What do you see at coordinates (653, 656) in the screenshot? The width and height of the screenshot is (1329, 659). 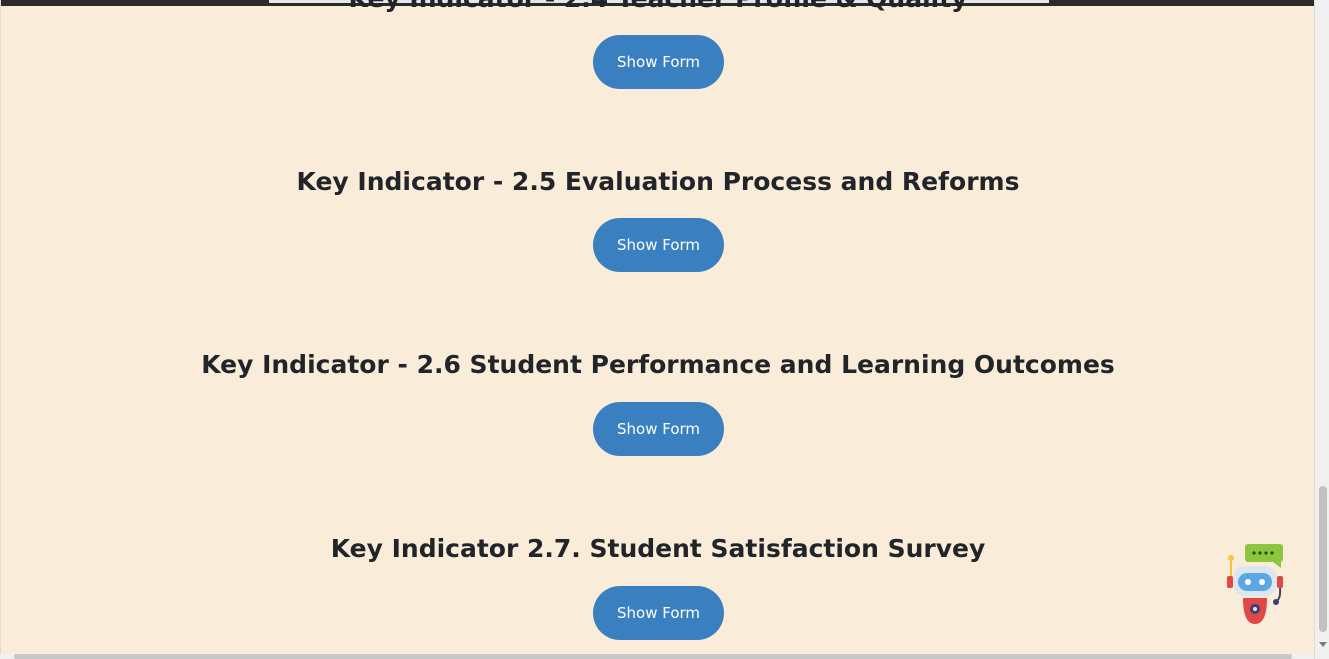 I see `horizontal-scroll-thumb` at bounding box center [653, 656].